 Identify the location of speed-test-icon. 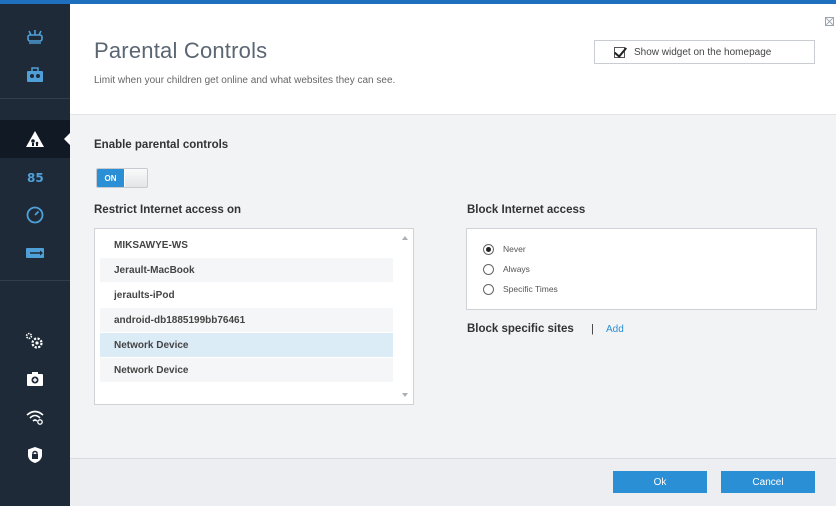
(35, 215).